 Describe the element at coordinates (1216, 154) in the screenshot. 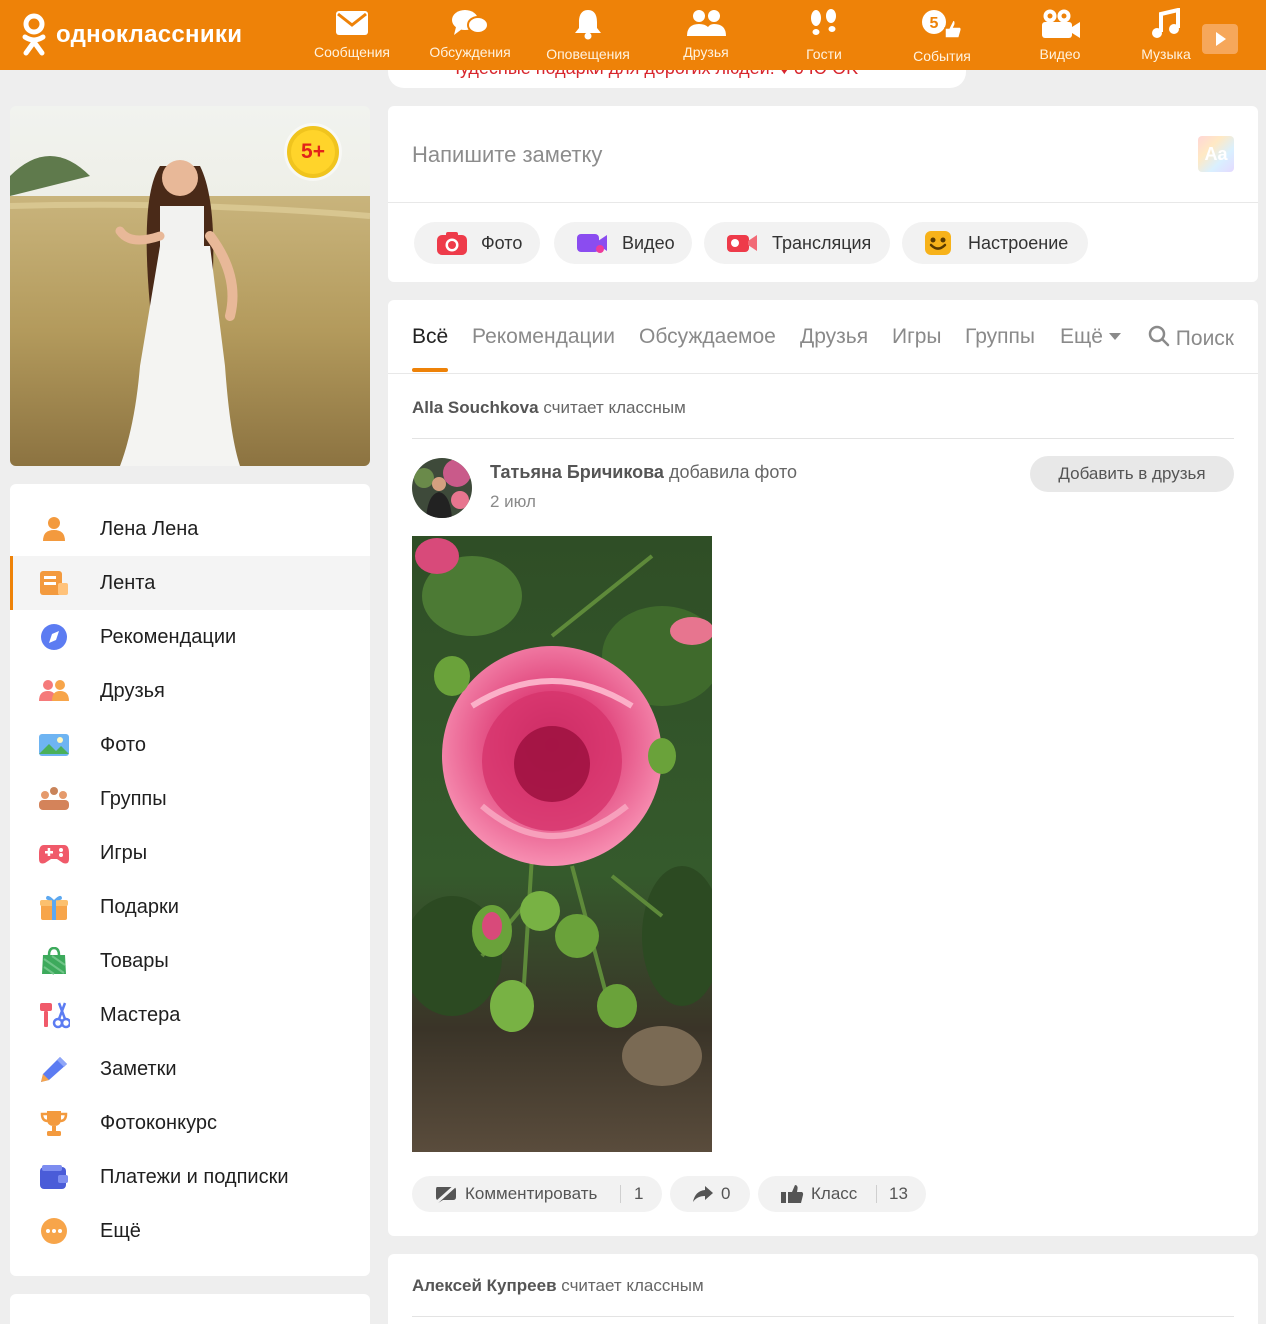

I see `text-style-icon: Aa` at that location.